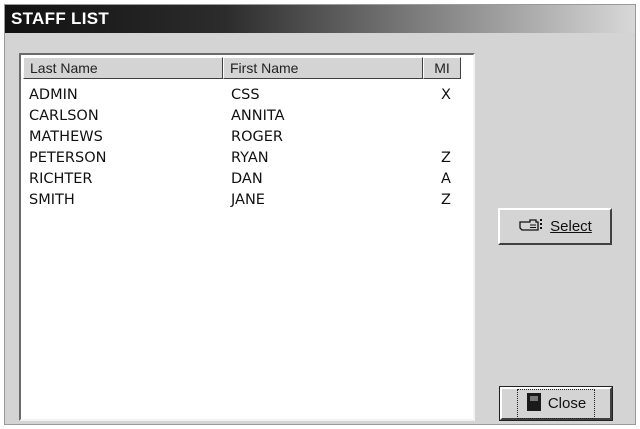 The height and width of the screenshot is (429, 640). I want to click on list-item: CARLSON ANNITA, so click(246, 116).